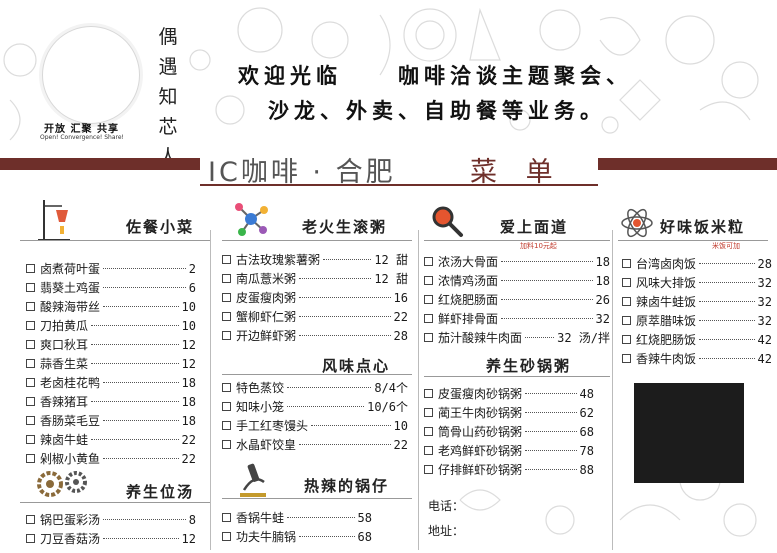 The height and width of the screenshot is (553, 777). Describe the element at coordinates (111, 287) in the screenshot. I see `menu-item: 翡葵土鸡蛋 6` at that location.